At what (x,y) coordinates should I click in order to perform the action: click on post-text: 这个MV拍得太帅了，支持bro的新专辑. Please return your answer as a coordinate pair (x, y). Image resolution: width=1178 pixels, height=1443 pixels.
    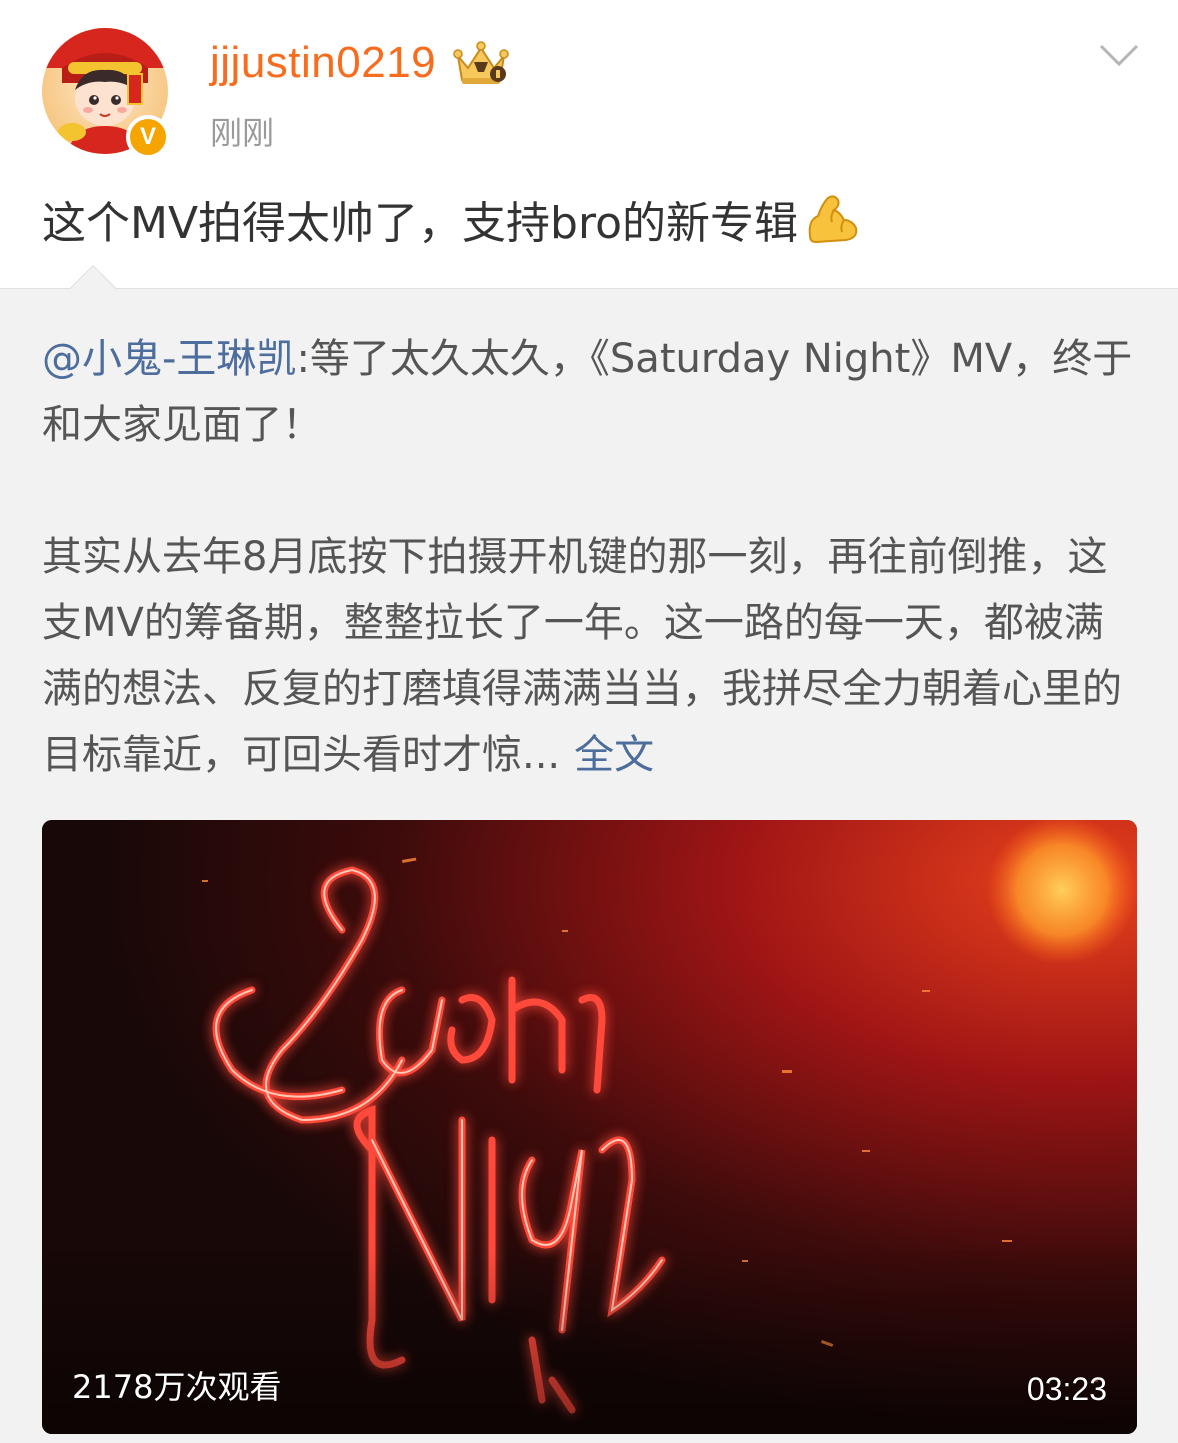
    Looking at the image, I should click on (451, 222).